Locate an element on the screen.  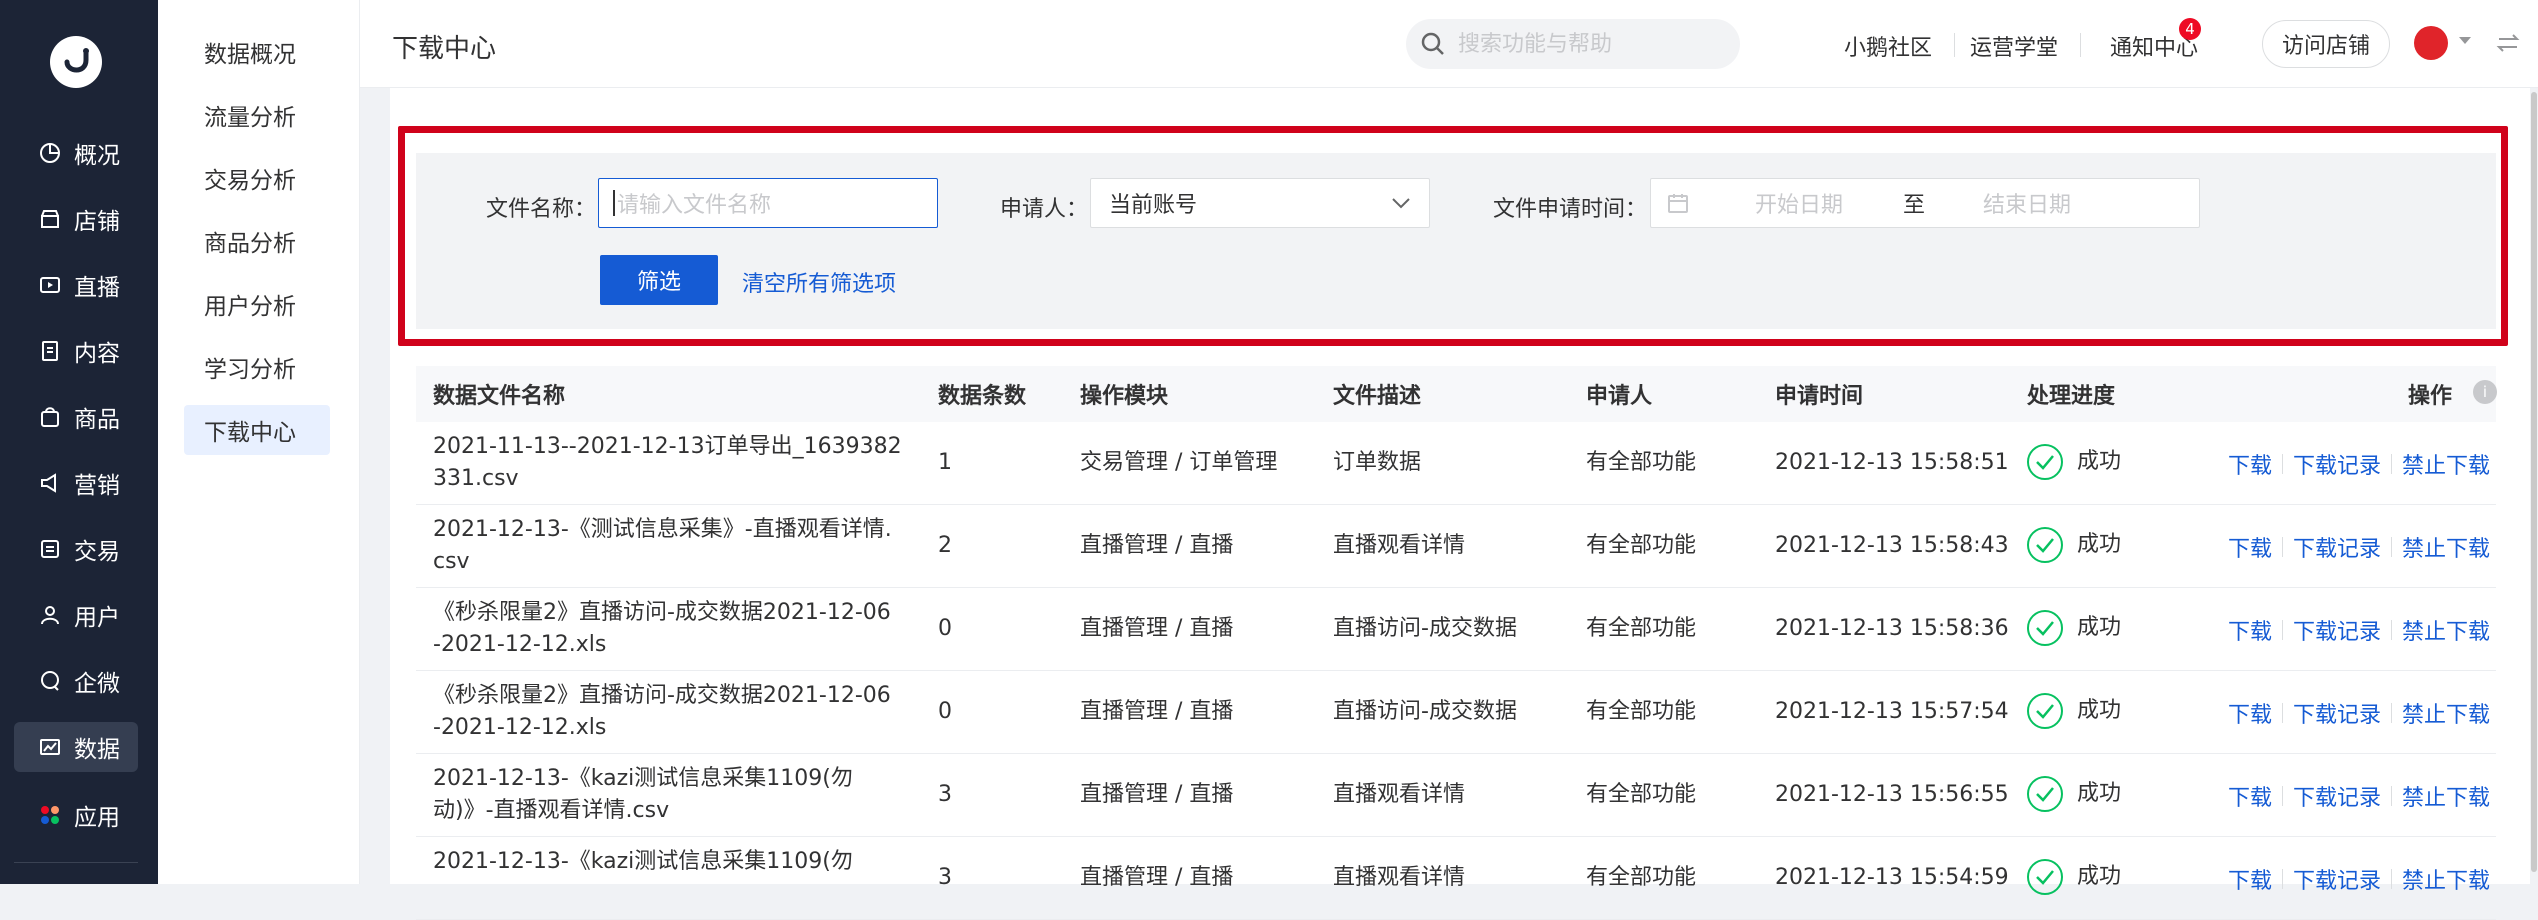
col-count: 数据条数 is located at coordinates (982, 396).